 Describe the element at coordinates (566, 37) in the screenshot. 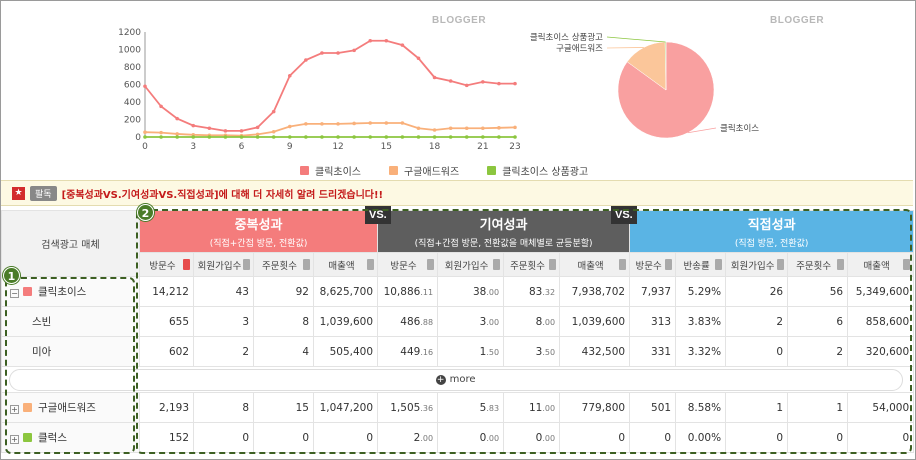

I see `pie-label: 클릭초이스 상품광고` at that location.